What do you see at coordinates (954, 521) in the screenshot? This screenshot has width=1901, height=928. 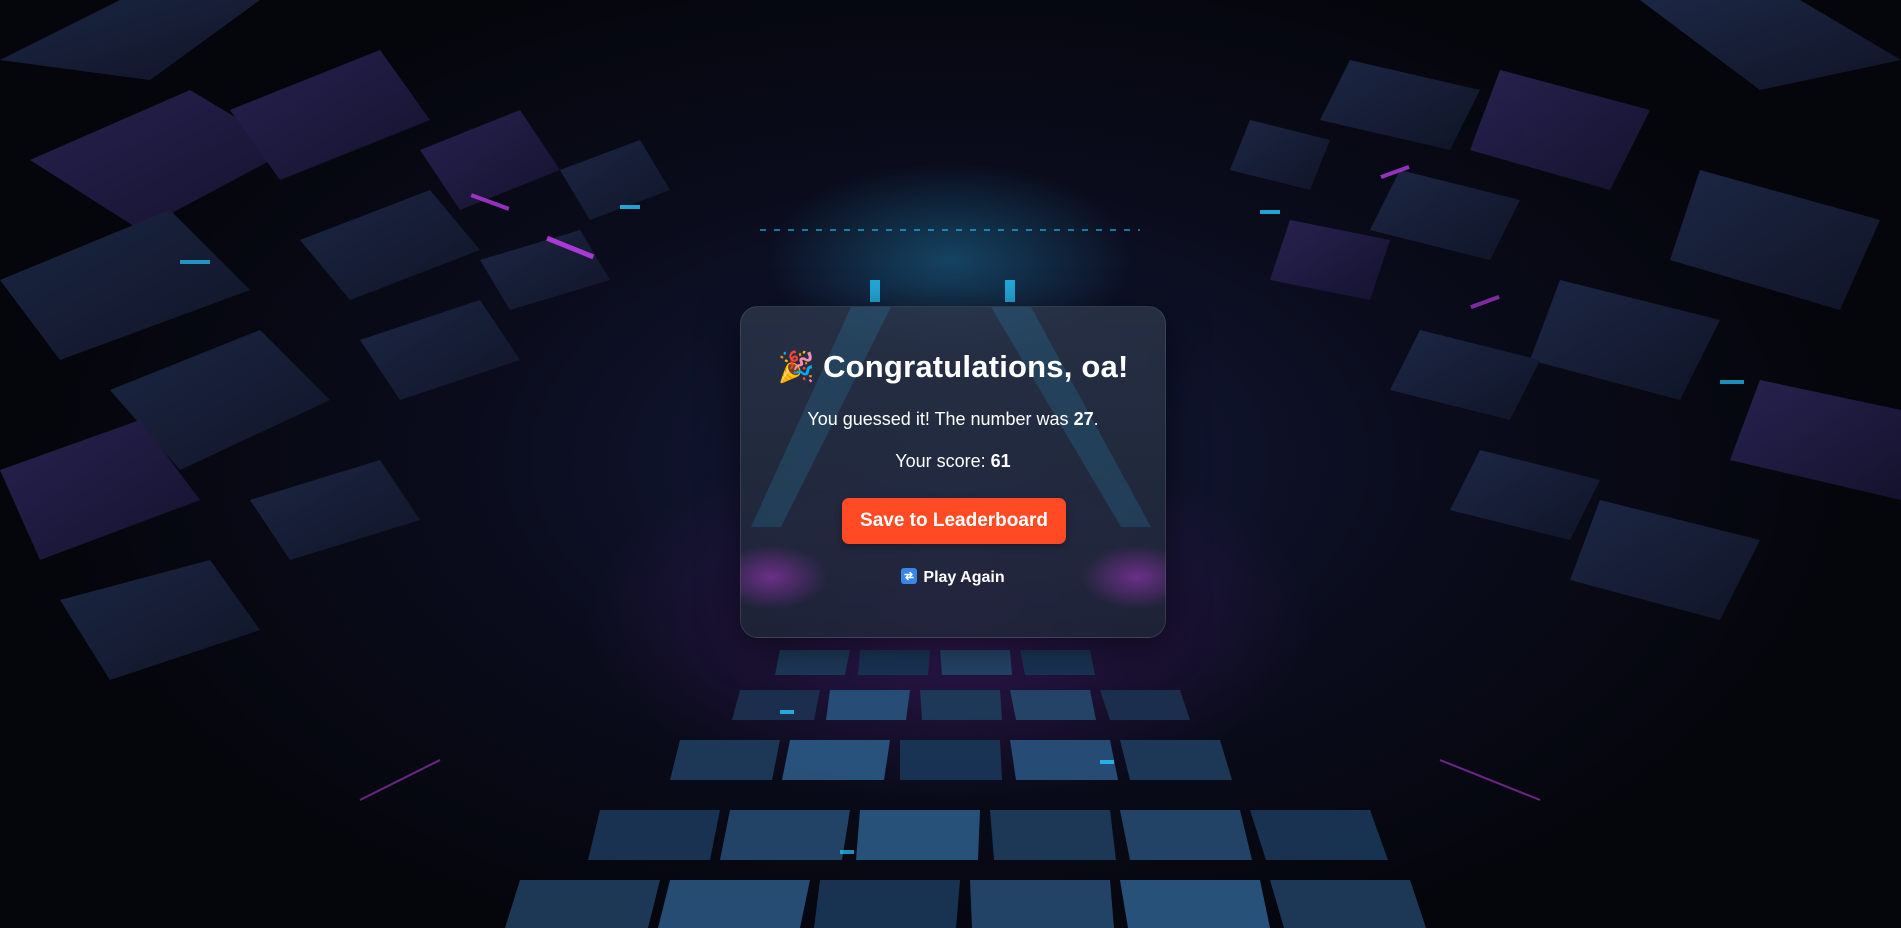 I see `save-to-leaderboard-button: Save to Leaderboard` at bounding box center [954, 521].